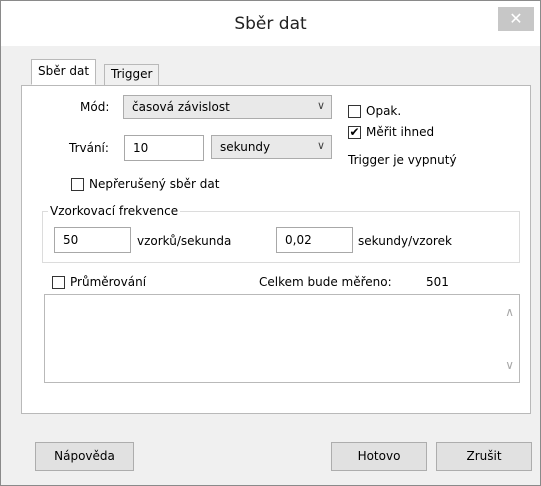  I want to click on scroll-down-icon: ∨, so click(509, 365).